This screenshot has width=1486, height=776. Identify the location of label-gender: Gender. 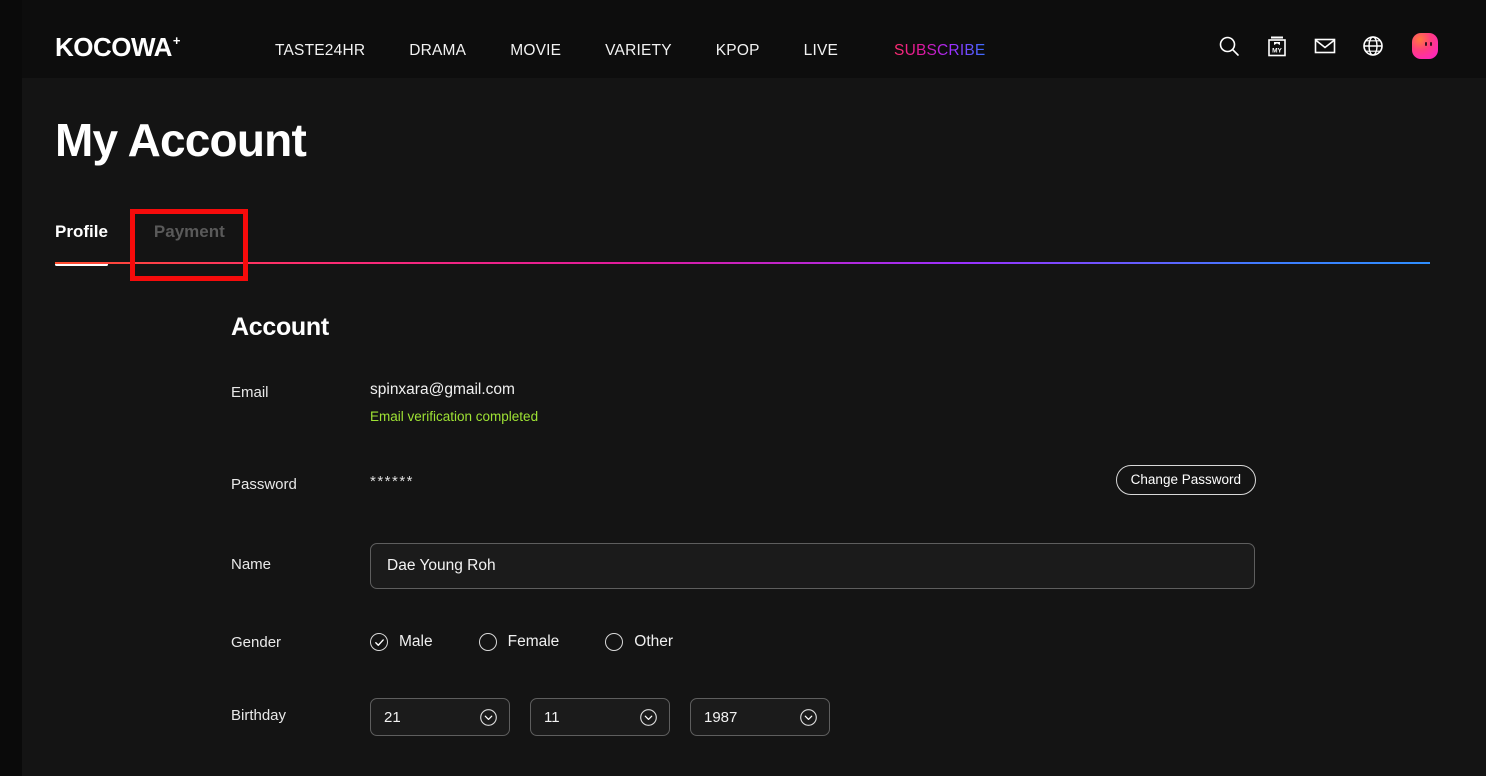
(256, 642).